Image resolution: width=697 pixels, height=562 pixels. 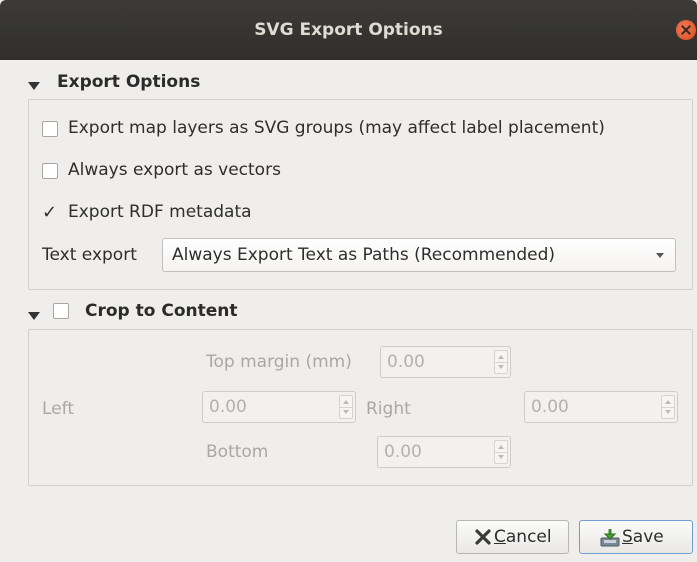 I want to click on cancel-icon, so click(x=483, y=539).